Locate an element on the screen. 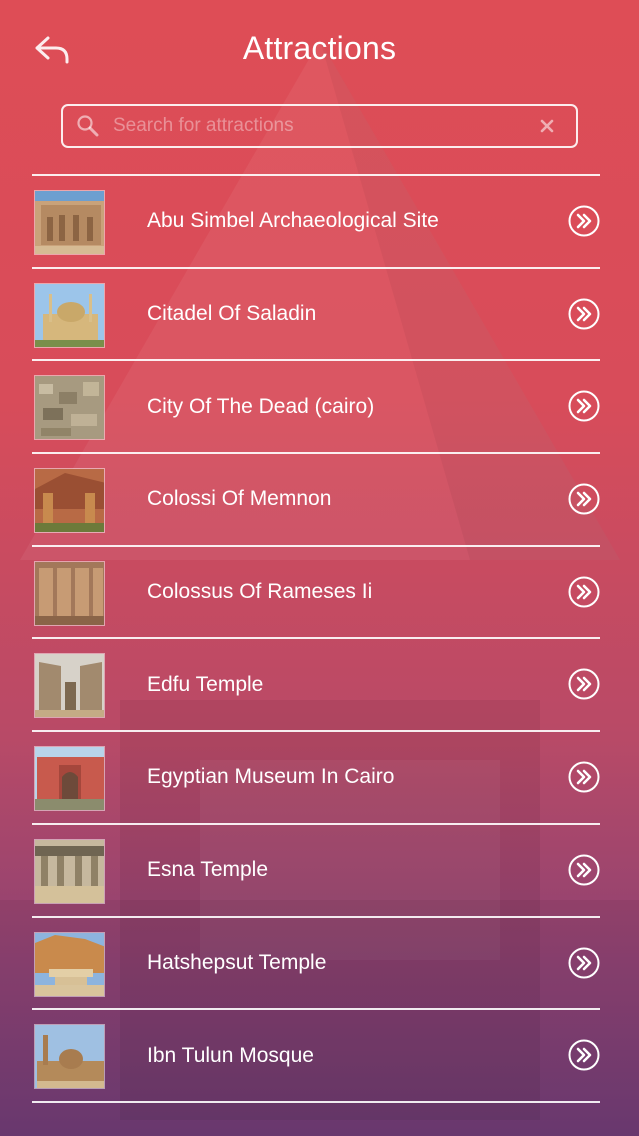 The width and height of the screenshot is (639, 1136). list-item-label: City Of The Dead (cairo) is located at coordinates (261, 406).